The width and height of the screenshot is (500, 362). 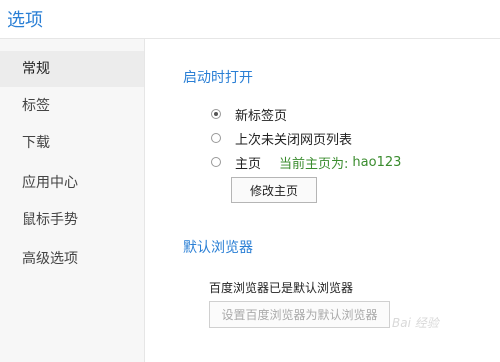 I want to click on startup-option-last-session: 上次未关闭网页列表, so click(x=282, y=138).